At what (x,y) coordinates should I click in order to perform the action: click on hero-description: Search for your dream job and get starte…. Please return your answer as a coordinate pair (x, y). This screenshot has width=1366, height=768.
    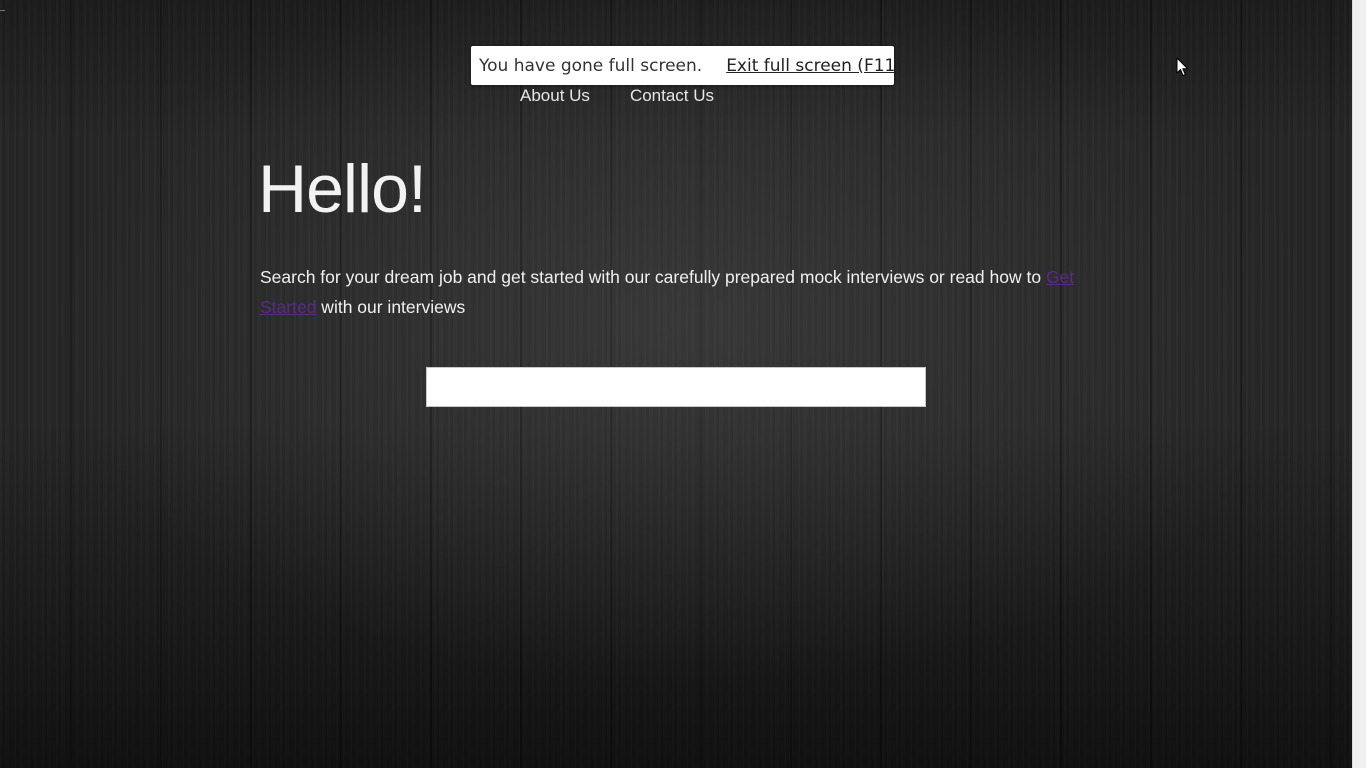
    Looking at the image, I should click on (670, 292).